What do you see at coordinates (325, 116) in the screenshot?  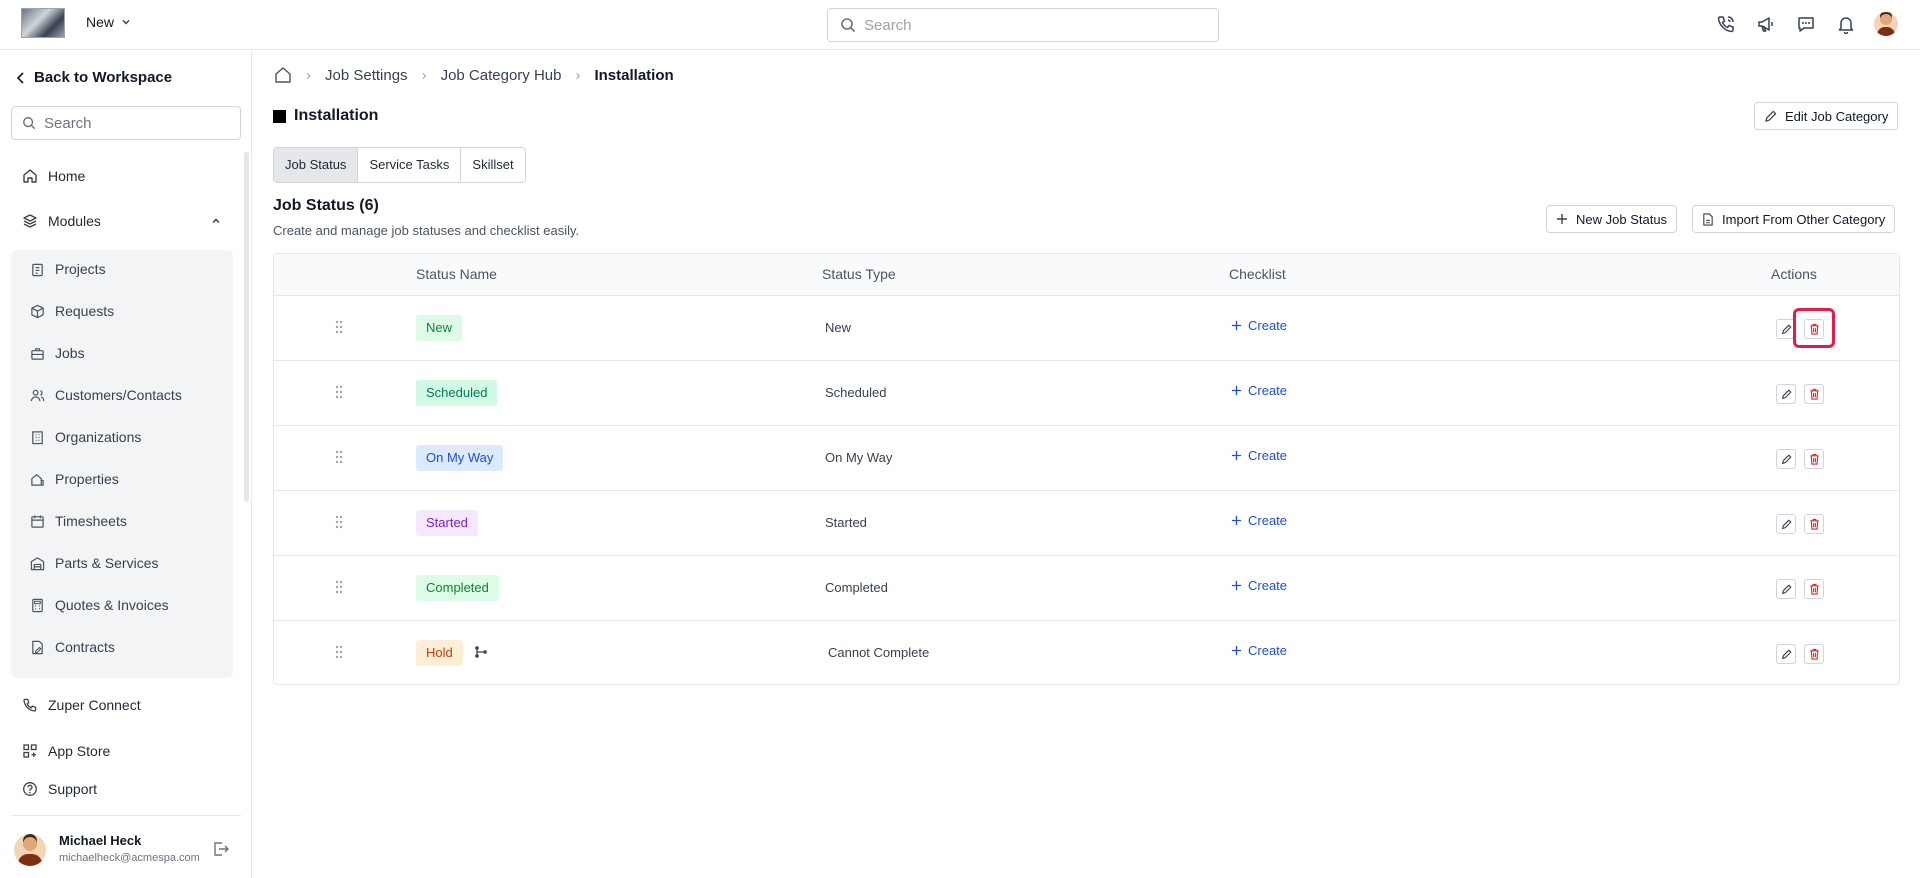 I see `page-title: Installation` at bounding box center [325, 116].